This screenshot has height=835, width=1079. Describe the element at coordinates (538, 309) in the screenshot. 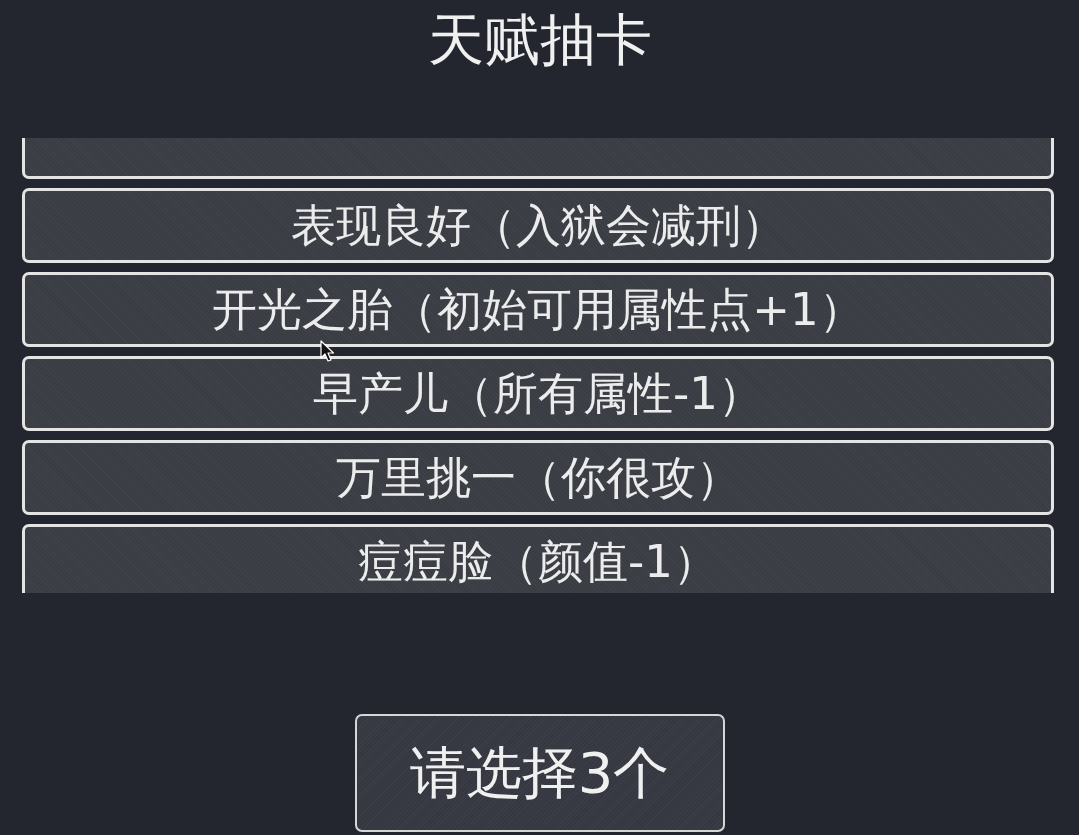

I see `talent-card: 开光之胎（初始可用属性点+1）` at that location.